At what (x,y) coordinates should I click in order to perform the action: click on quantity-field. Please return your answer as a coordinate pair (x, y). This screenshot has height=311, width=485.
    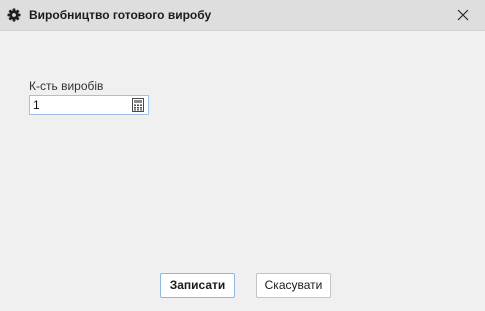
    Looking at the image, I should click on (89, 105).